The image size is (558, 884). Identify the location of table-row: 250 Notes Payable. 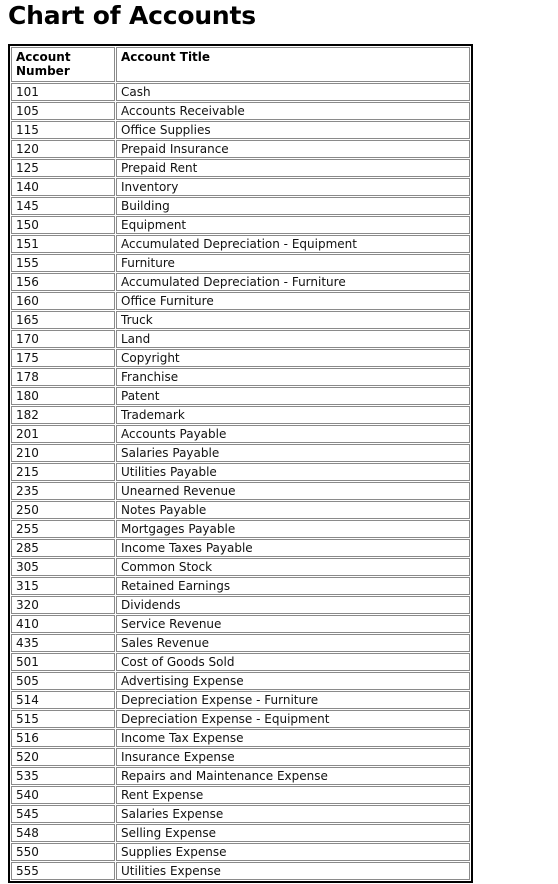
(240, 509).